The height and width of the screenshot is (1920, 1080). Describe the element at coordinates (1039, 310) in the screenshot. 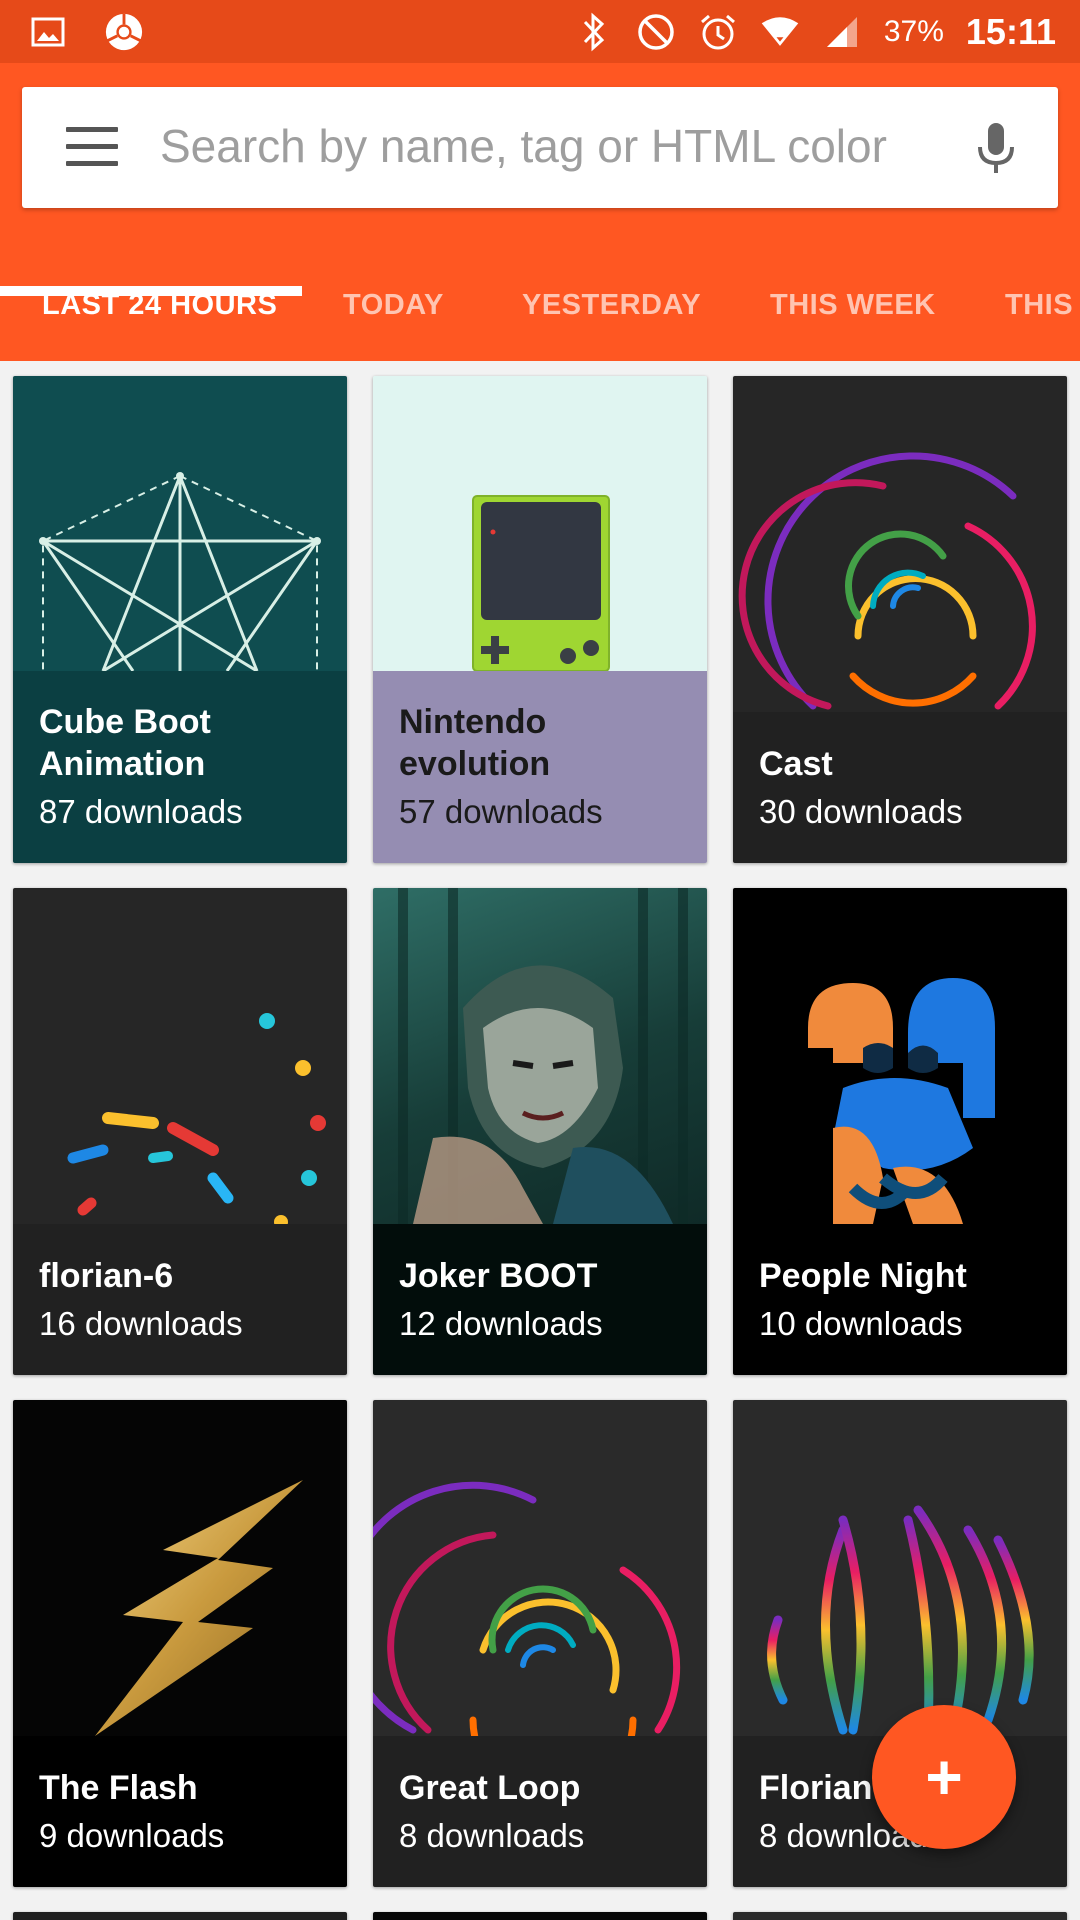

I see `tab-this: THIS` at that location.